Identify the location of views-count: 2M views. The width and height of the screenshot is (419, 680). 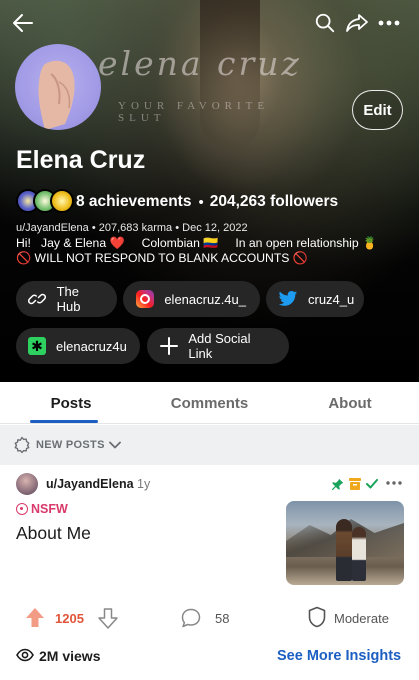
(70, 656).